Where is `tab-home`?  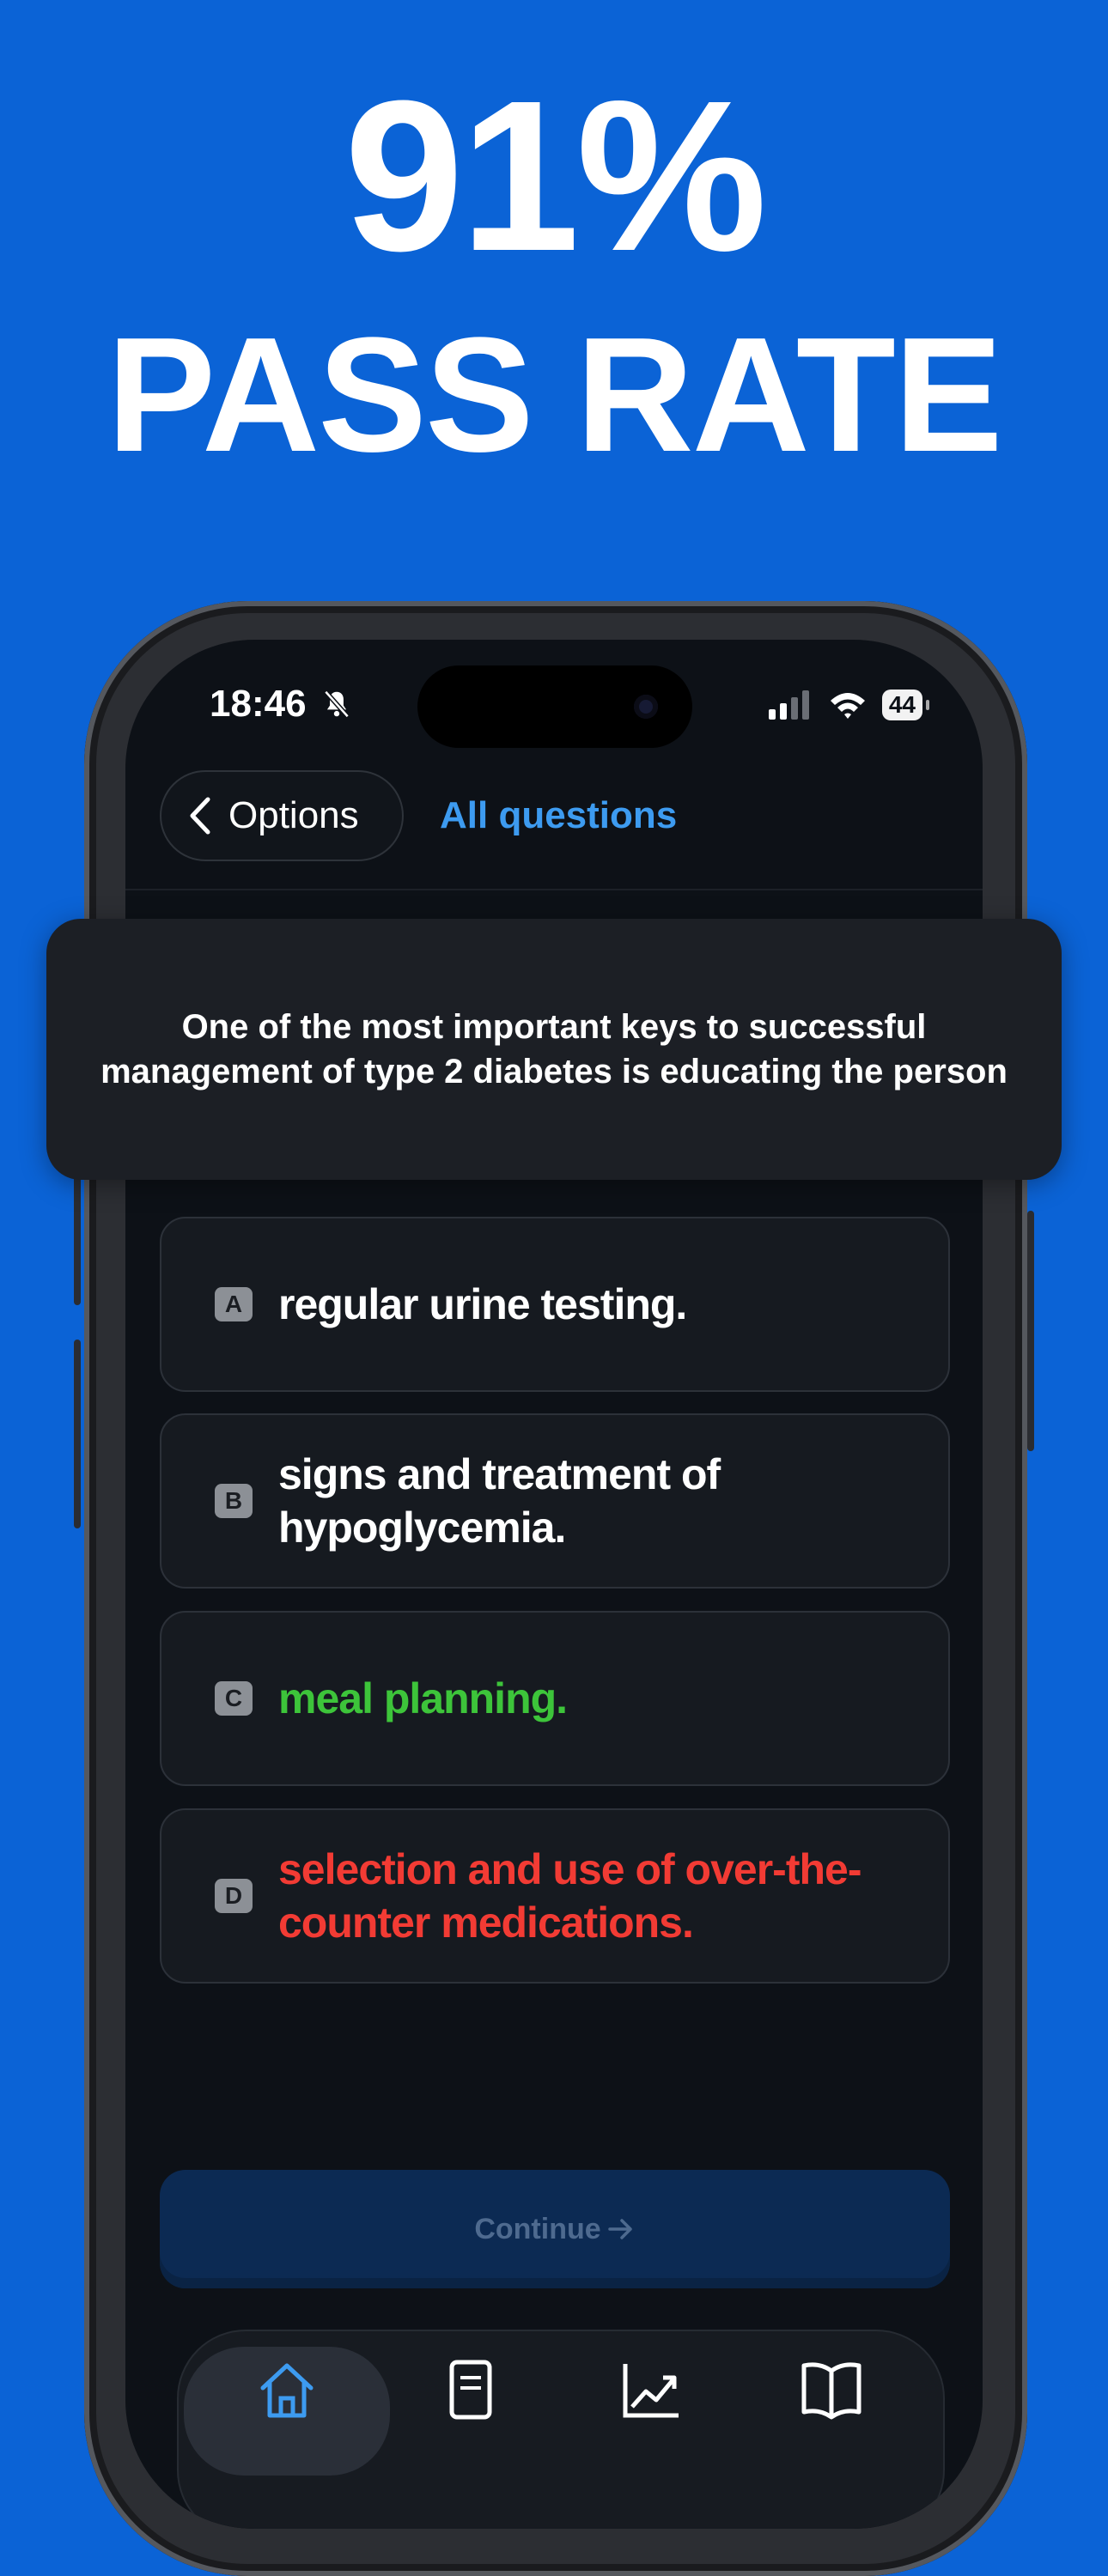 tab-home is located at coordinates (287, 2412).